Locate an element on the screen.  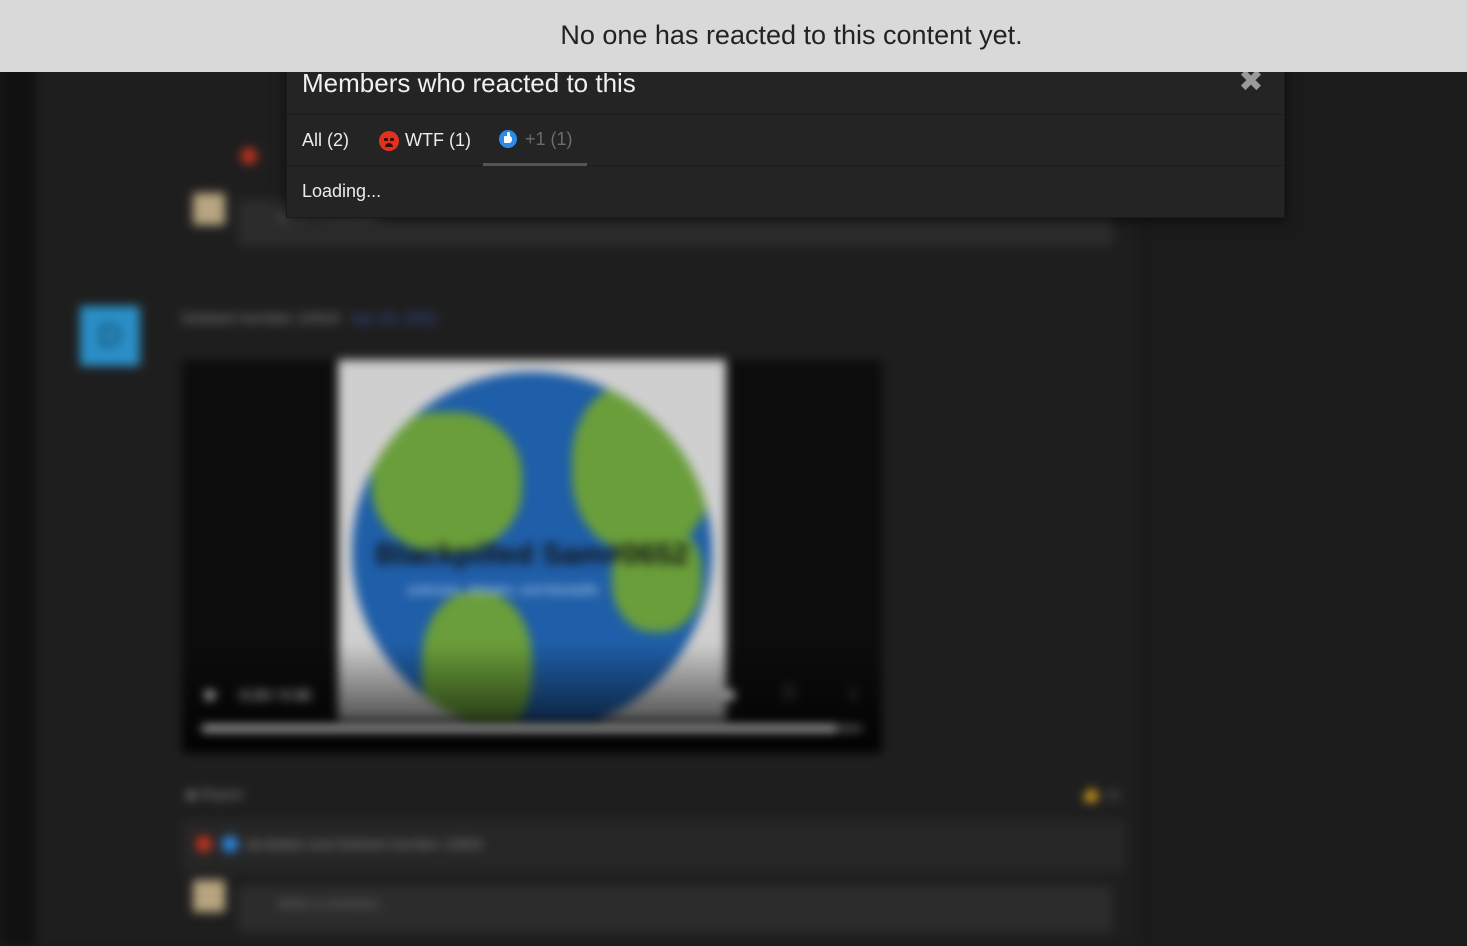
tab-all: All (2) is located at coordinates (325, 140).